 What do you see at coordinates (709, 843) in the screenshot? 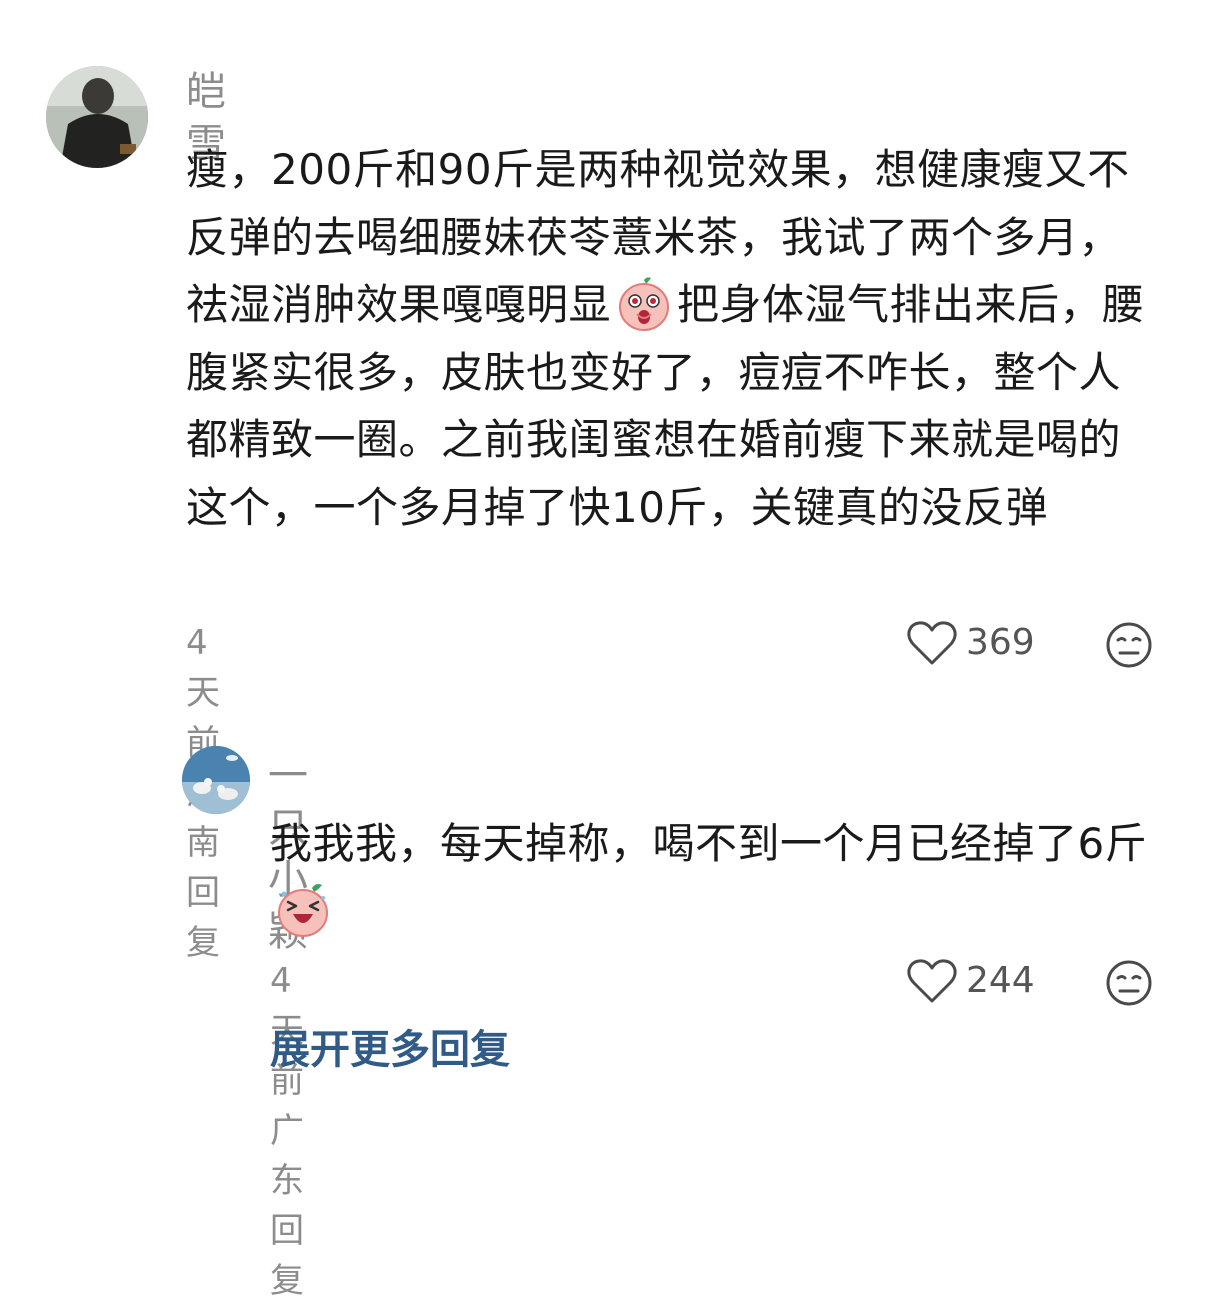
I see `comment-text-part: 我我我，每天掉称，喝不到一个月已经掉了6斤` at bounding box center [709, 843].